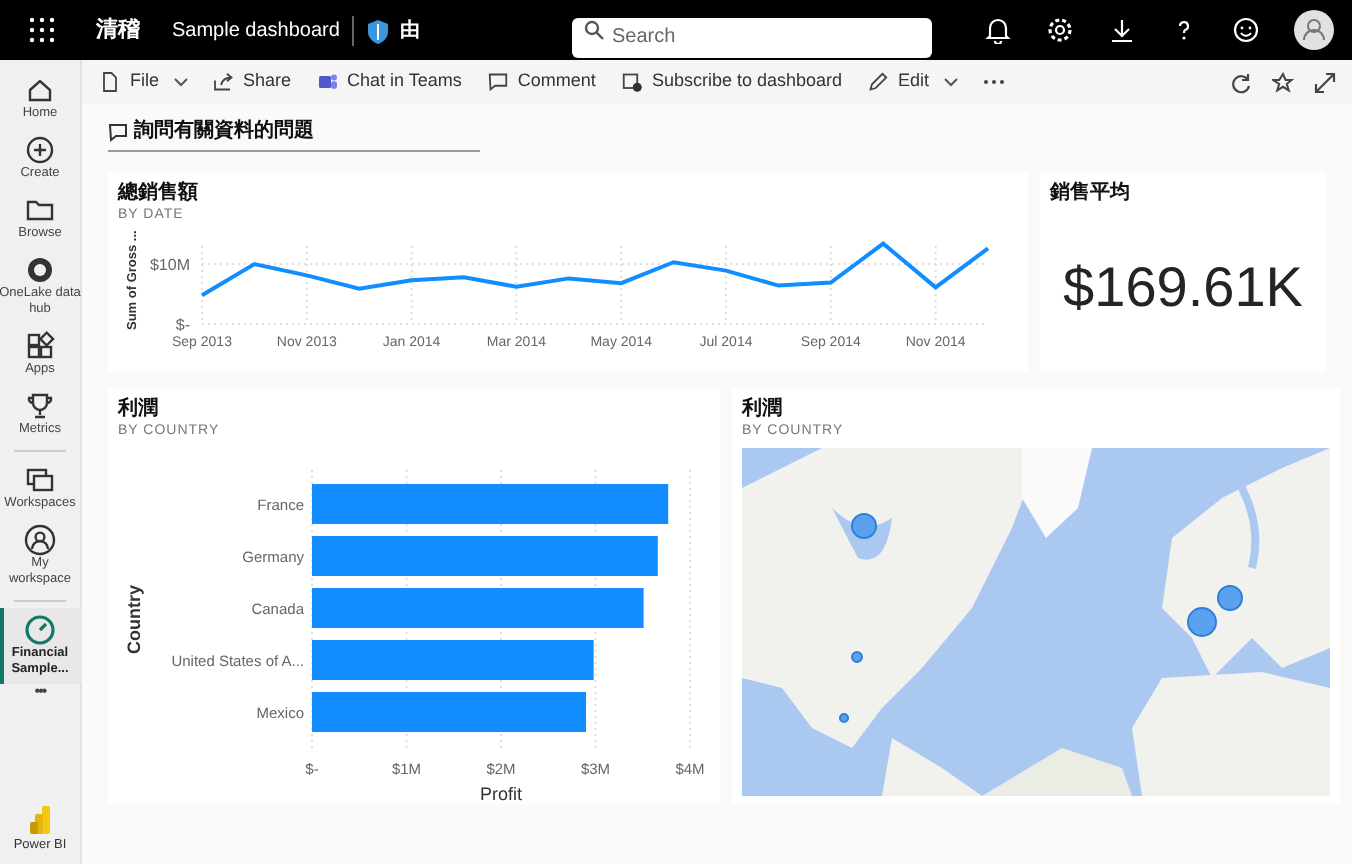  Describe the element at coordinates (1246, 30) in the screenshot. I see `smiley-icon` at that location.